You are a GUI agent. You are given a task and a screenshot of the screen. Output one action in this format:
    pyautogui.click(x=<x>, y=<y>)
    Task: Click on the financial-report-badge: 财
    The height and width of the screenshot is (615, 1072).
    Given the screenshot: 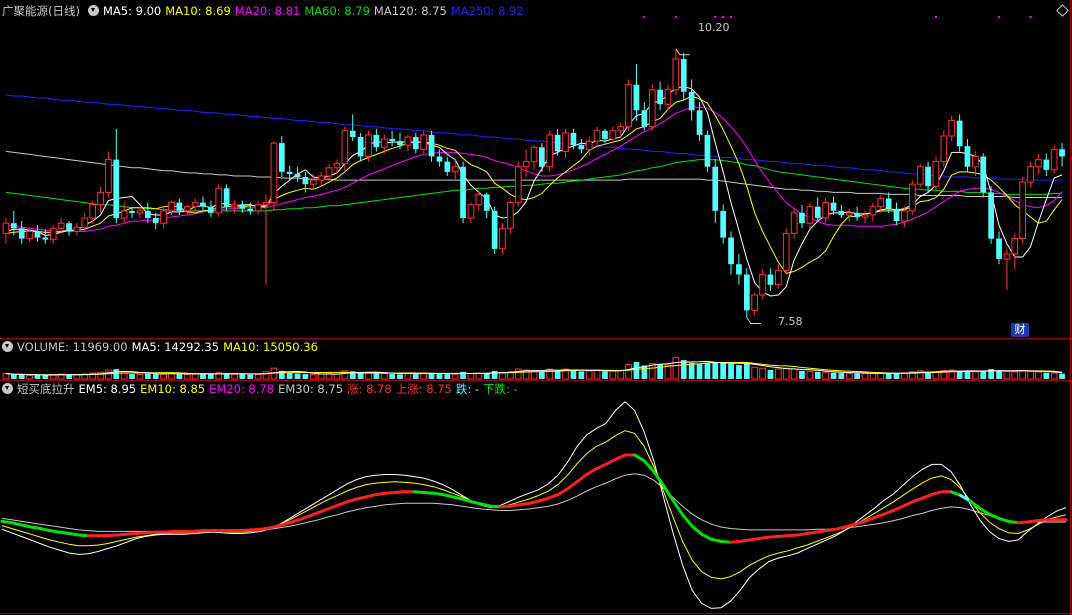 What is the action you would take?
    pyautogui.click(x=1020, y=330)
    